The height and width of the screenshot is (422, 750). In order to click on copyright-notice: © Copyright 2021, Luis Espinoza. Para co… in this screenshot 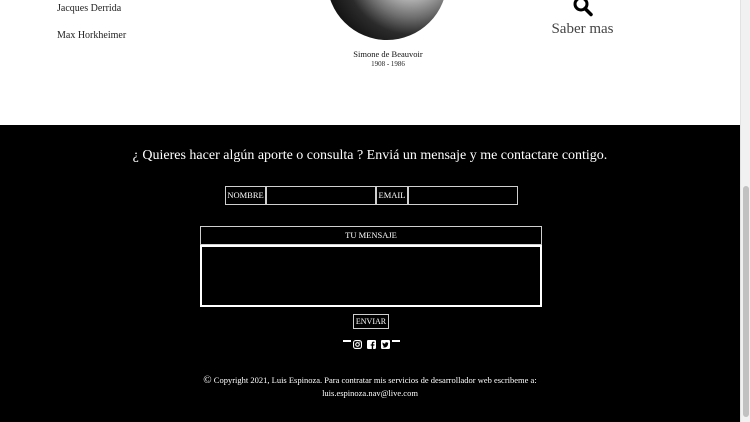, I will do `click(370, 387)`.